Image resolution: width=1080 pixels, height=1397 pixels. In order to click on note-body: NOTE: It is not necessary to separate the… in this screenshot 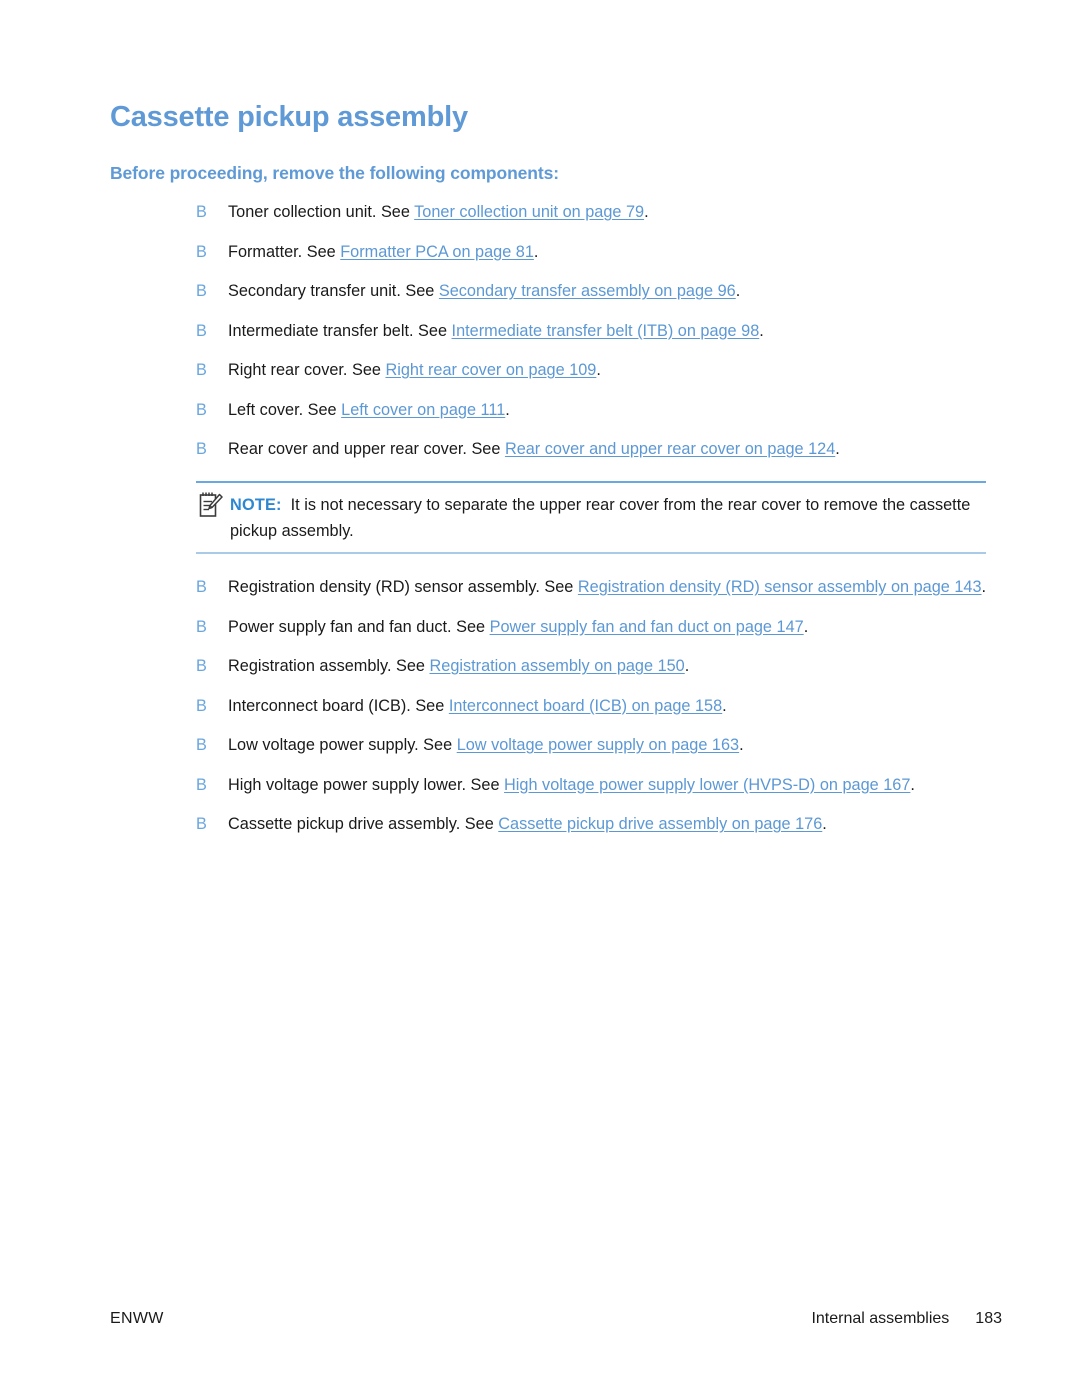, I will do `click(591, 517)`.